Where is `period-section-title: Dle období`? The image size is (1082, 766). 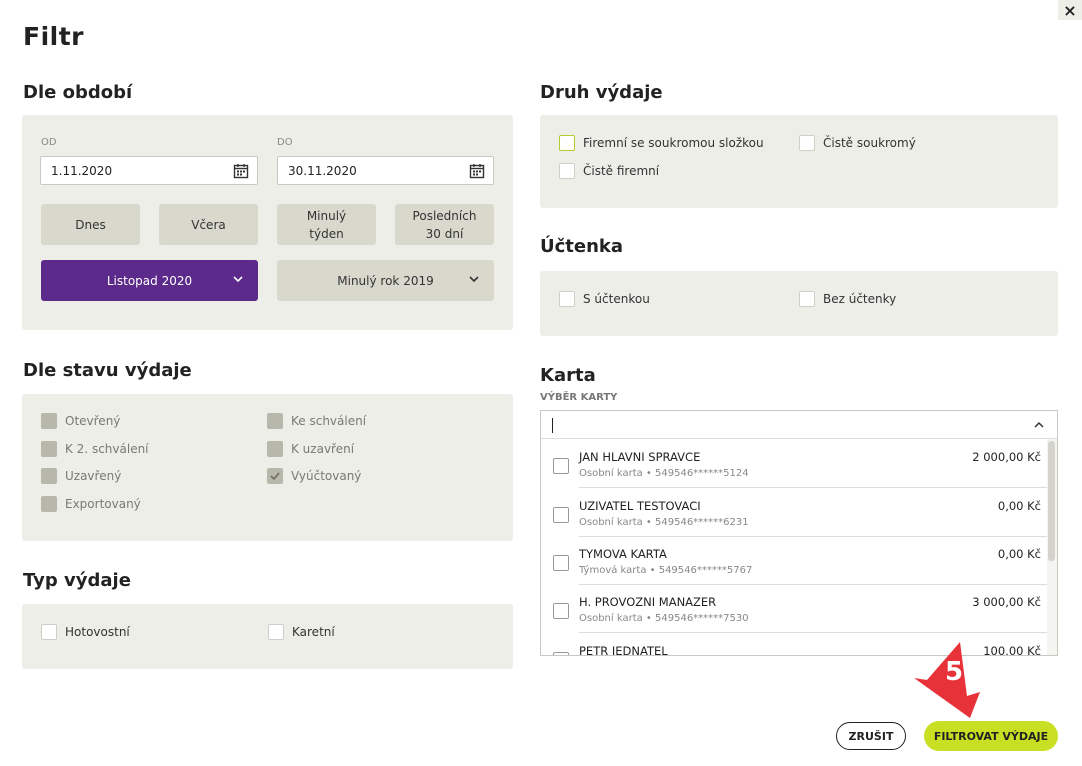 period-section-title: Dle období is located at coordinates (78, 92).